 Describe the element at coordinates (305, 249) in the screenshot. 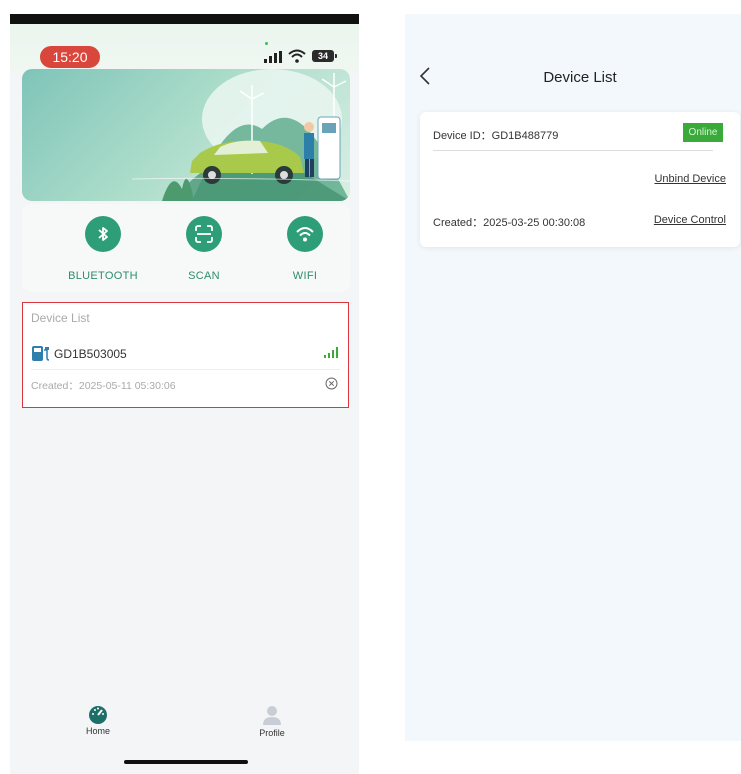

I see `wifi-action-button: WIFI` at that location.